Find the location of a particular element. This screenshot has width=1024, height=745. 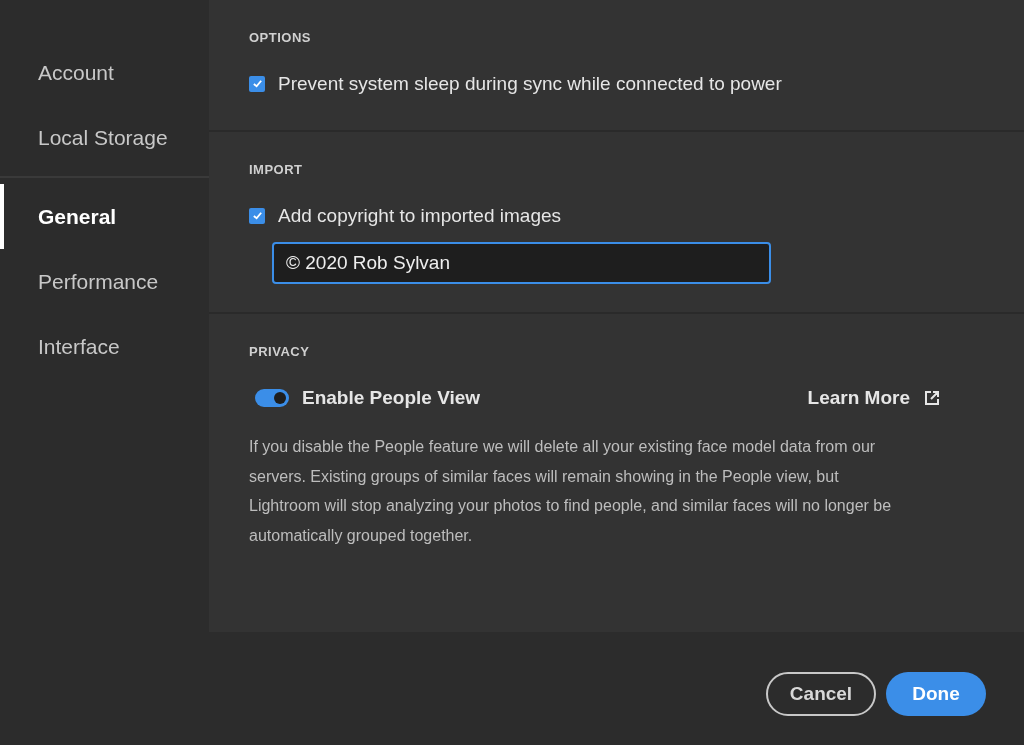

toggle-label: Enable People View is located at coordinates (391, 397).